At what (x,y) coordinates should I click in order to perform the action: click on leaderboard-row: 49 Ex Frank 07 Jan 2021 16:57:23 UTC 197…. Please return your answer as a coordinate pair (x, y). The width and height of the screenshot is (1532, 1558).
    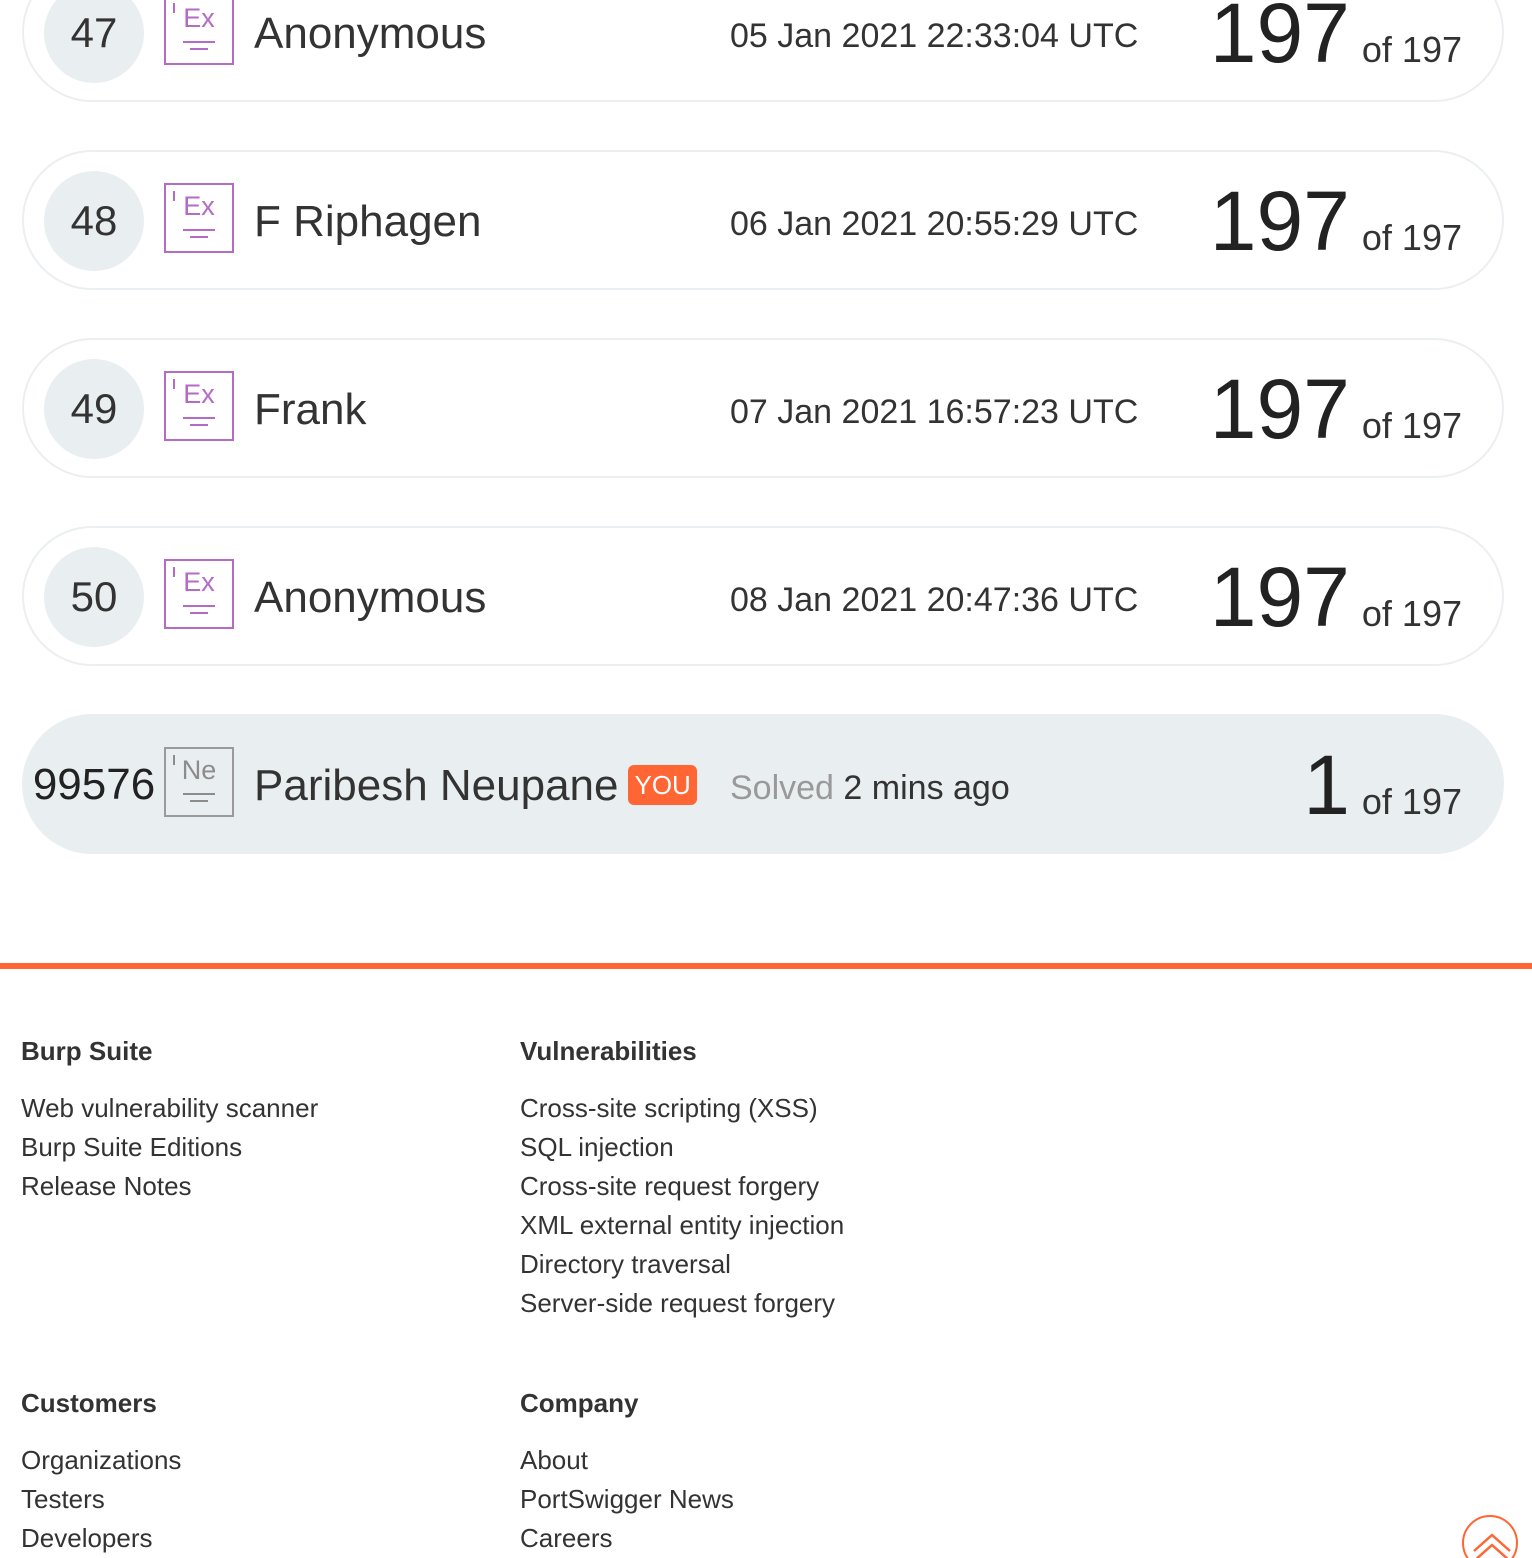
    Looking at the image, I should click on (763, 408).